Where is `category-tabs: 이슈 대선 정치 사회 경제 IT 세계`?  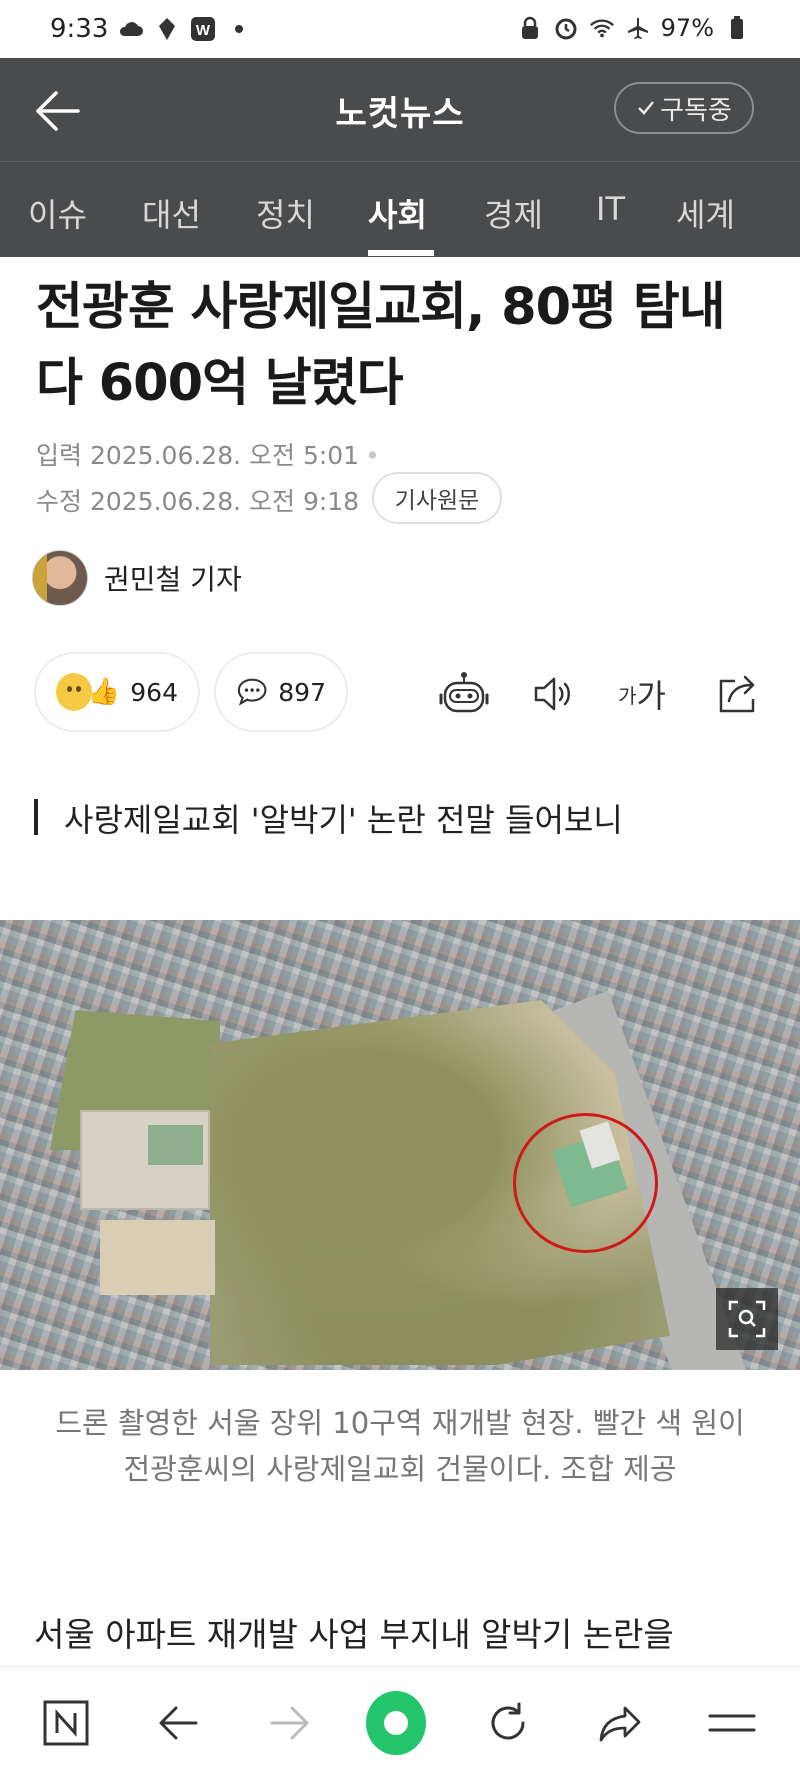 category-tabs: 이슈 대선 정치 사회 경제 IT 세계 is located at coordinates (400, 209).